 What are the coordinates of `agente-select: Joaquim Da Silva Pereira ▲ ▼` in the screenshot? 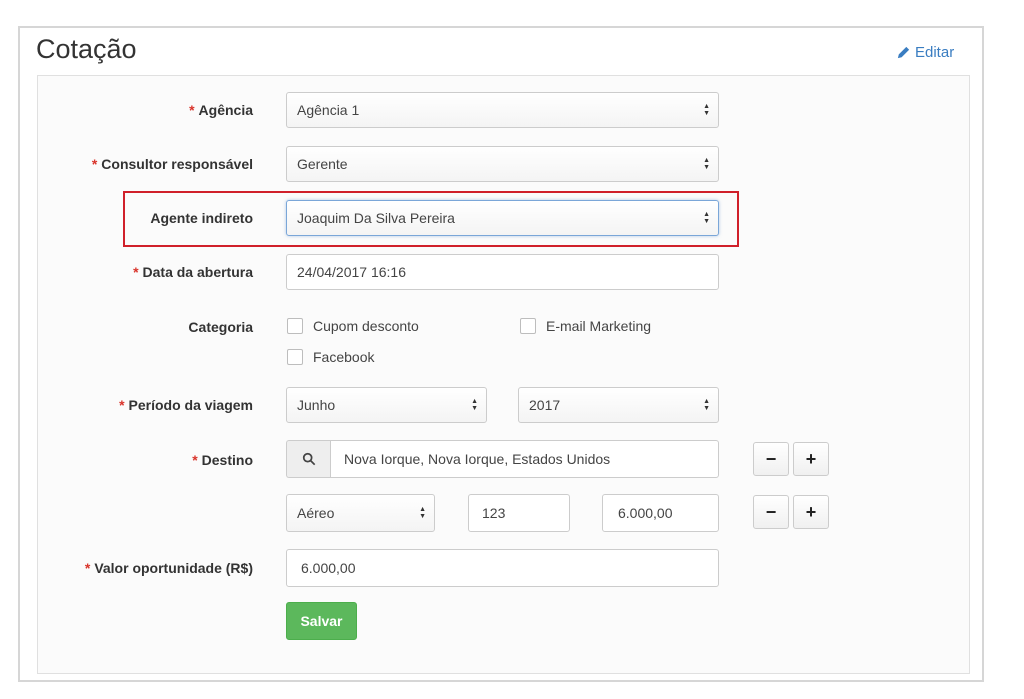 It's located at (502, 218).